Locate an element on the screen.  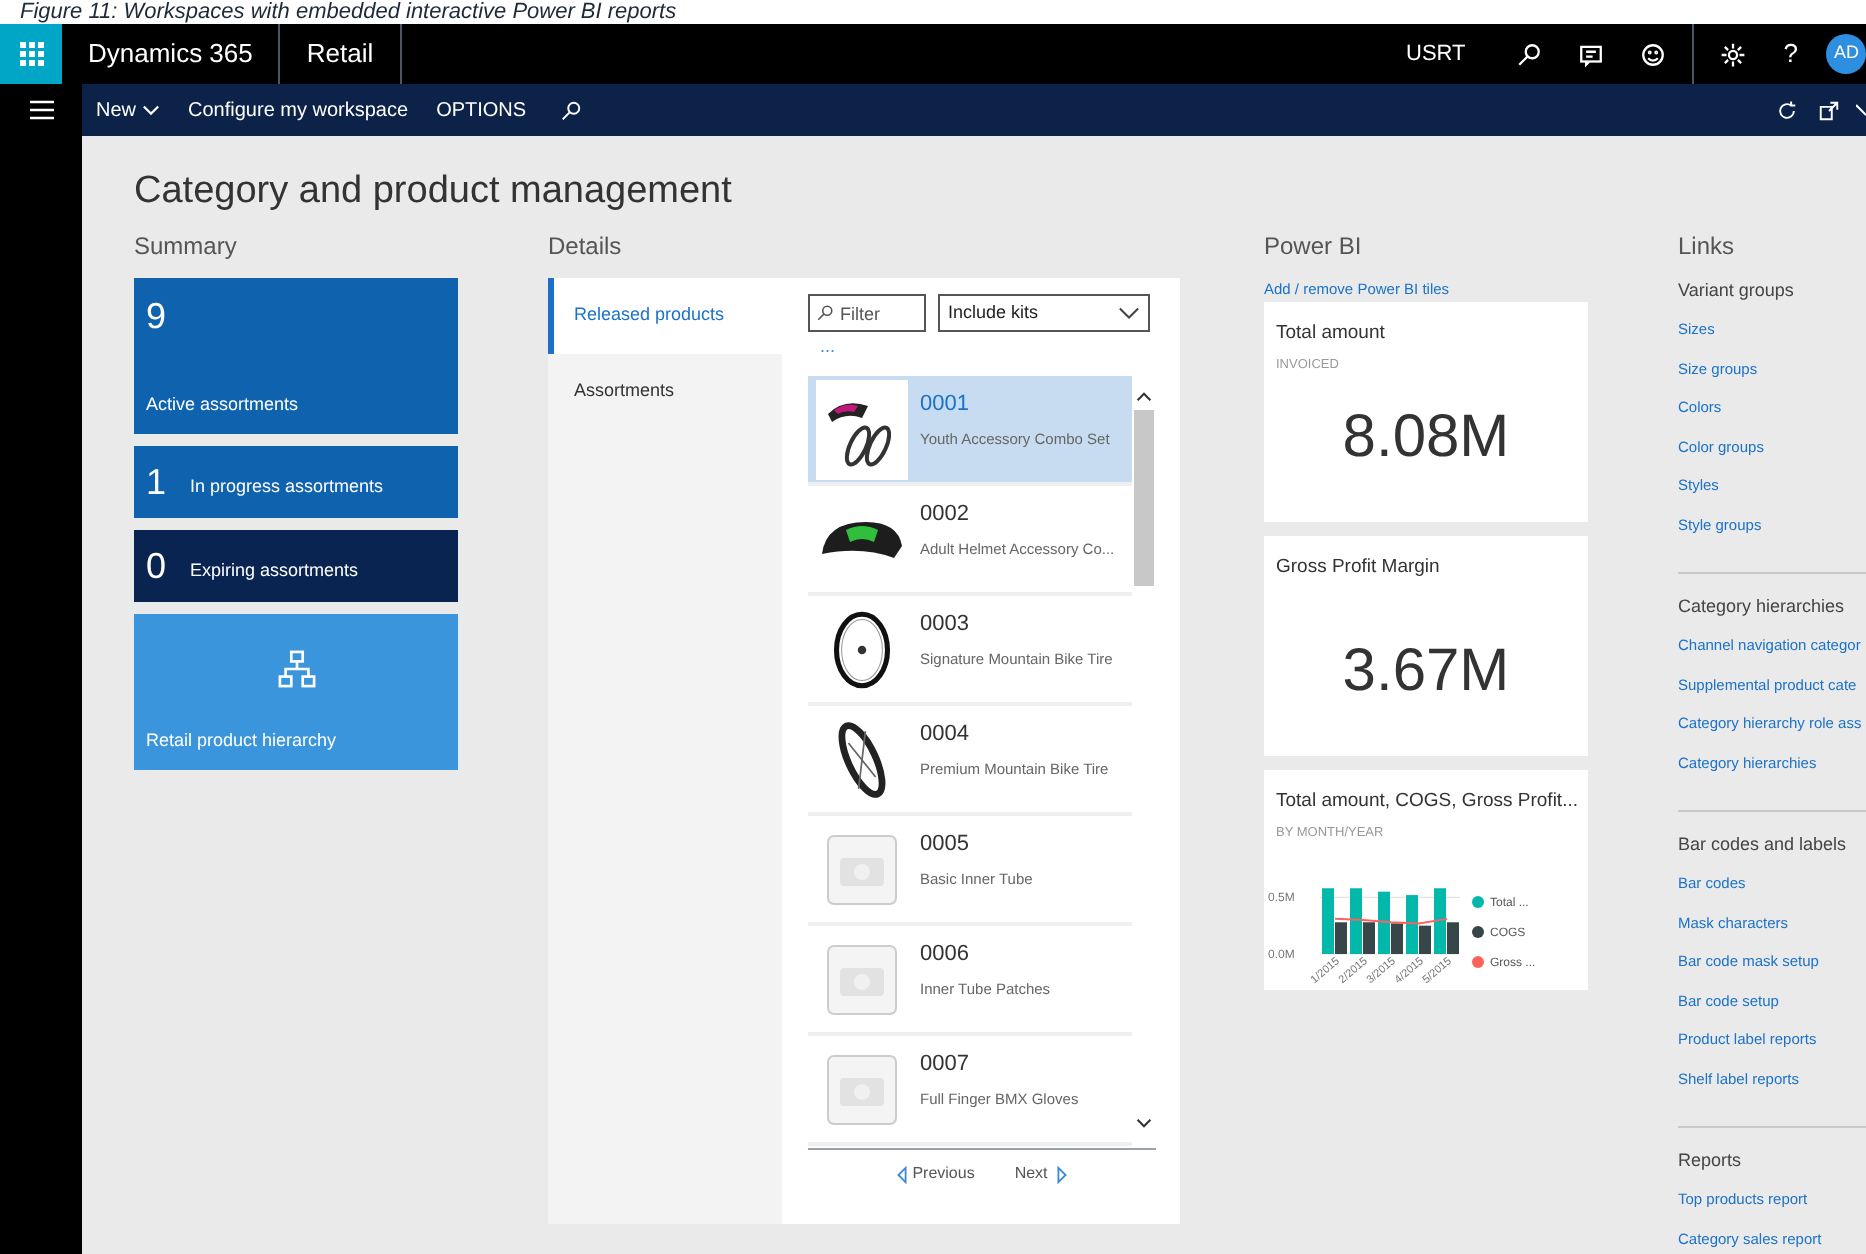
product-number: 0001 is located at coordinates (945, 405).